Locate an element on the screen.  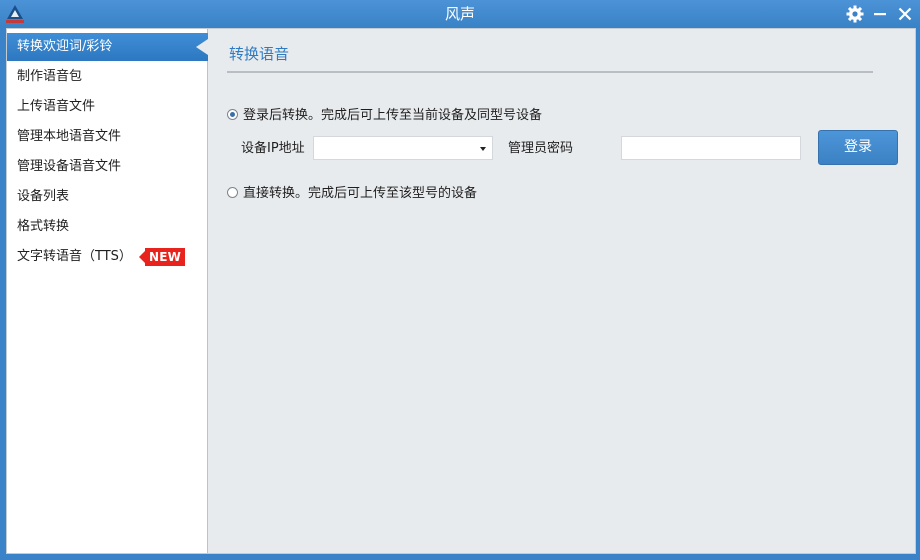
sidebar-item-local-voice-files: 管理本地语音文件 is located at coordinates (107, 137).